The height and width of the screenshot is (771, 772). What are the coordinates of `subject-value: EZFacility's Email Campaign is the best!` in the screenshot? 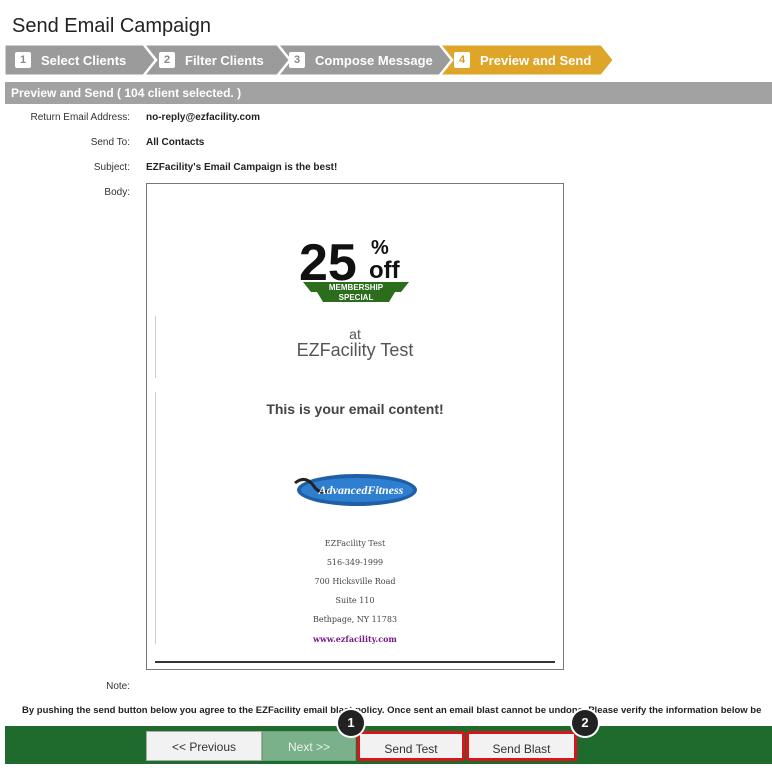 It's located at (242, 167).